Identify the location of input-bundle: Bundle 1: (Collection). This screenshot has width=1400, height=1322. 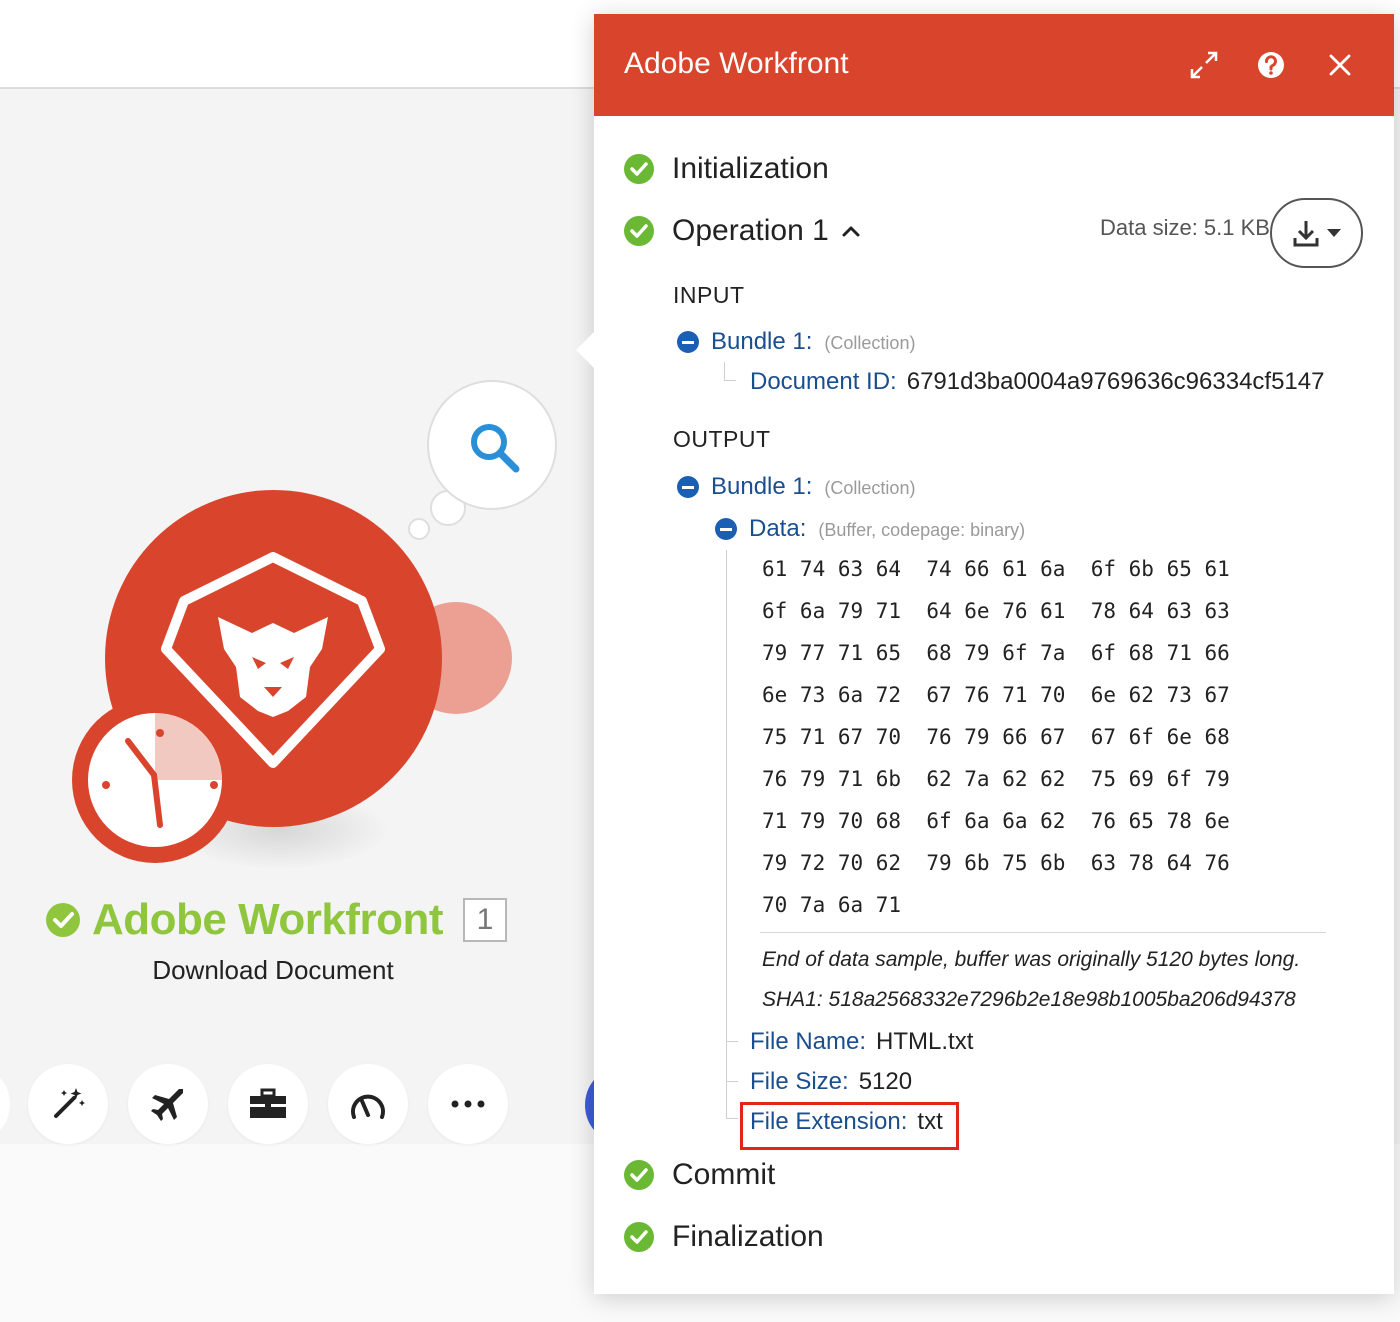
(796, 342).